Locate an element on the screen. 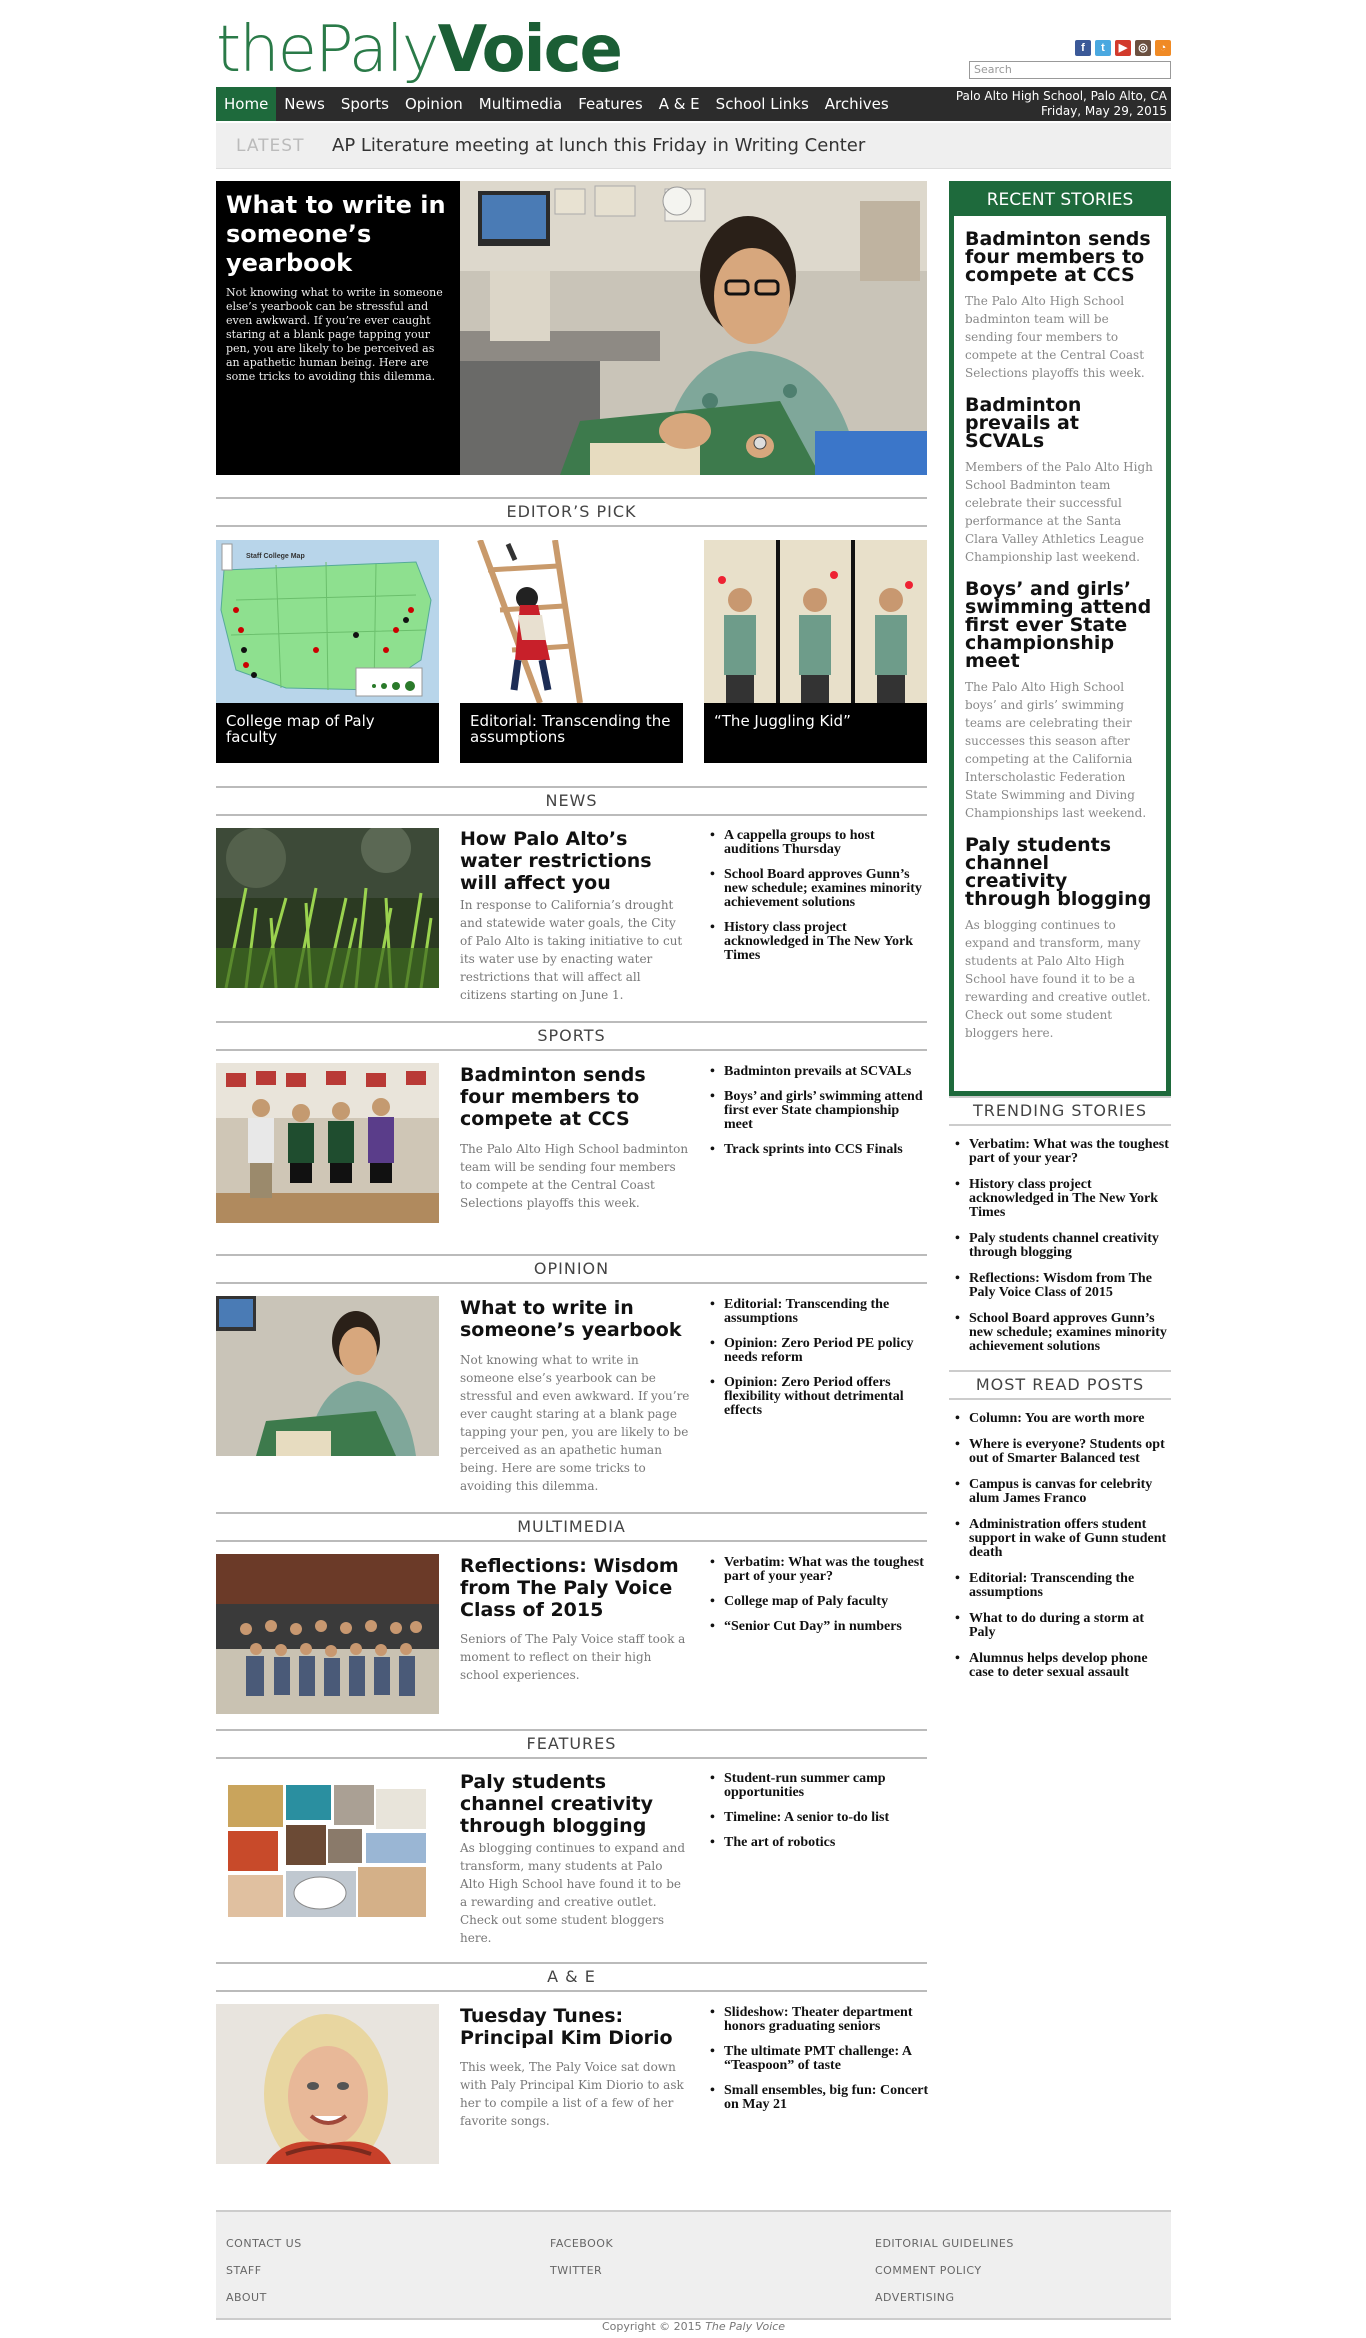 The height and width of the screenshot is (2338, 1366). footer-link-facebook: FACEBOOK is located at coordinates (581, 2243).